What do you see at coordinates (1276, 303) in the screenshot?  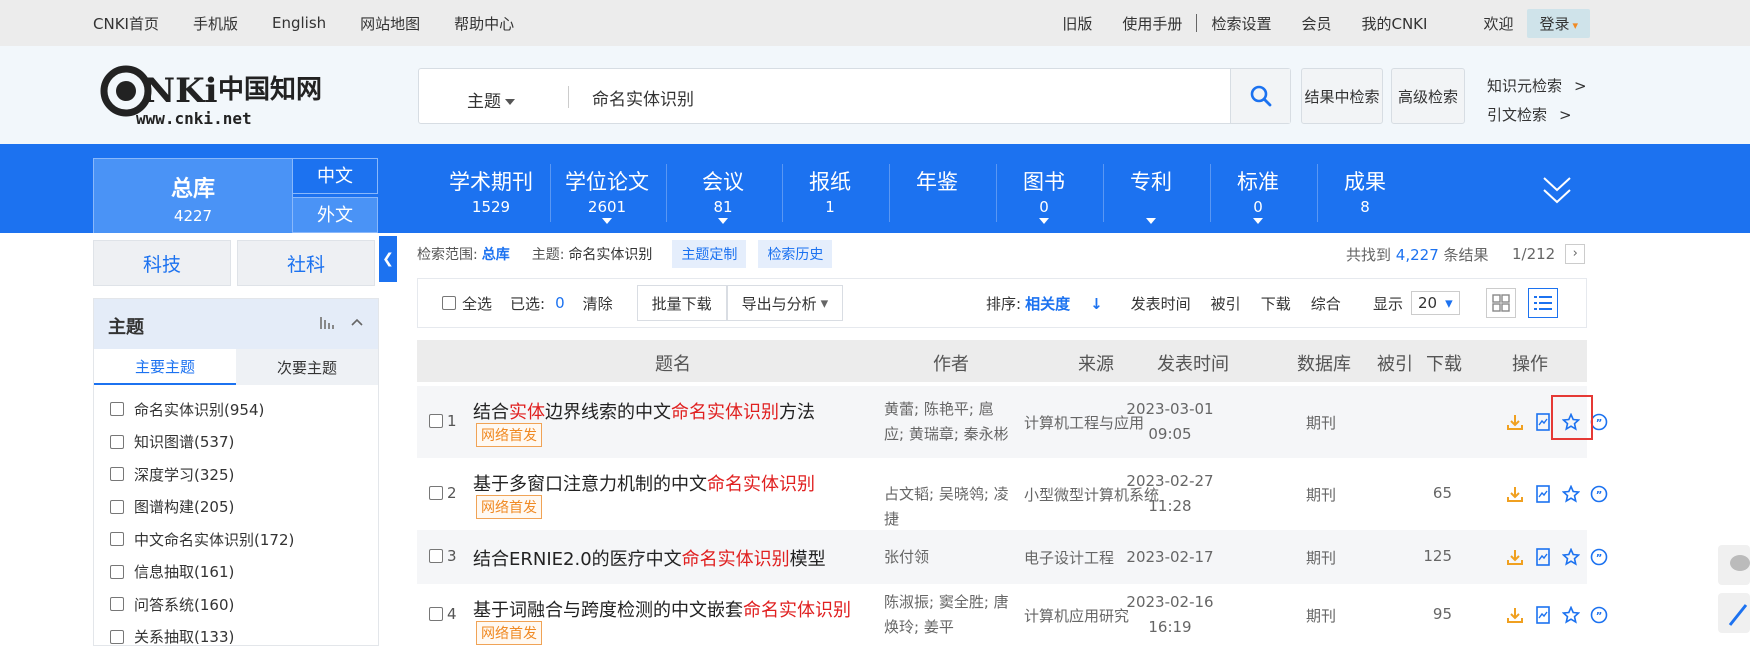 I see `sort-downloads: 下载` at bounding box center [1276, 303].